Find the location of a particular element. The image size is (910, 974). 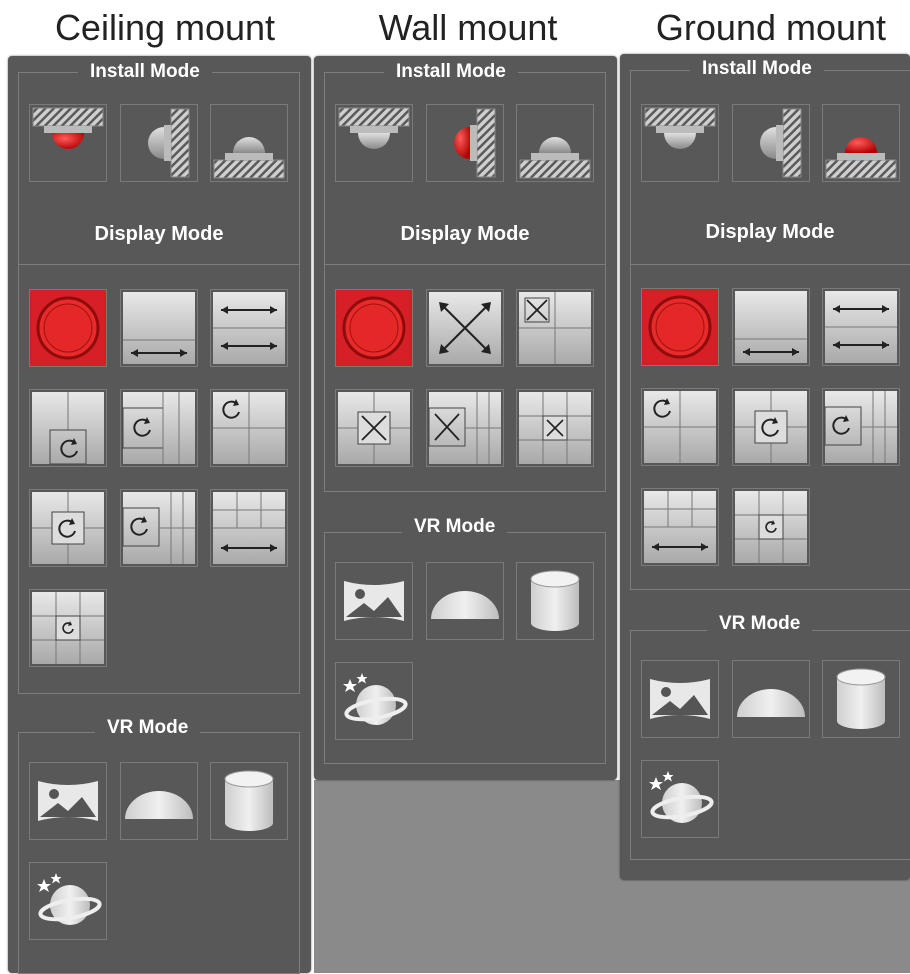

vr-planet-icon is located at coordinates (375, 699).